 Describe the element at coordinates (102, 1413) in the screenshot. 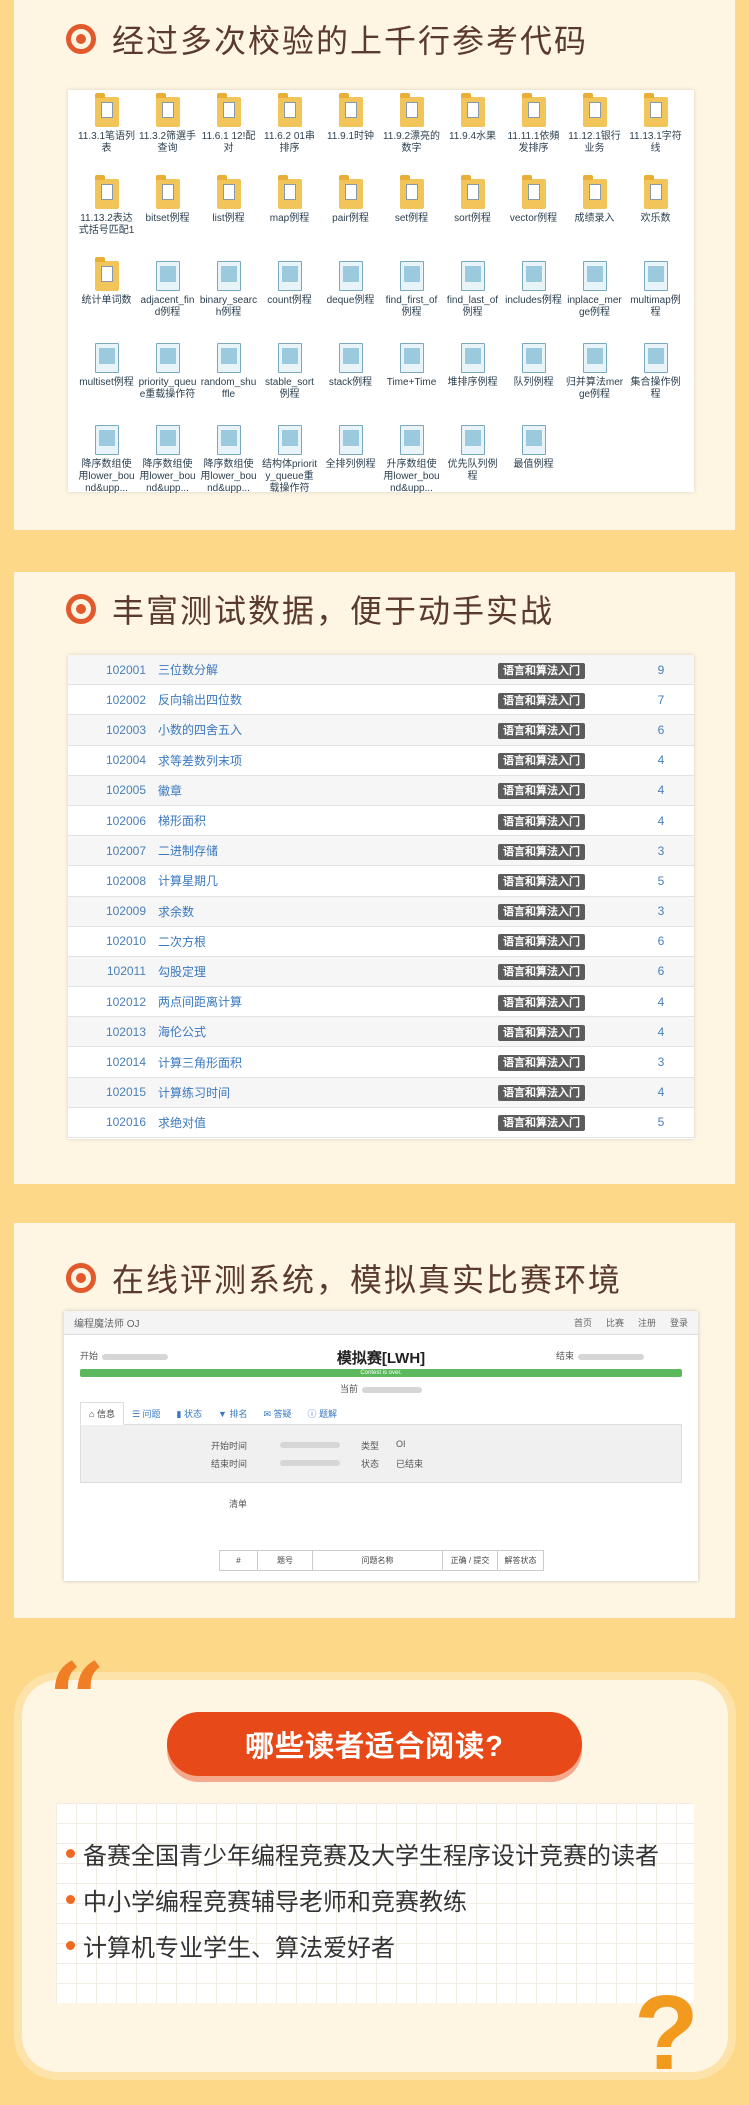

I see `oj-tab-info: ⌂ 信息` at that location.